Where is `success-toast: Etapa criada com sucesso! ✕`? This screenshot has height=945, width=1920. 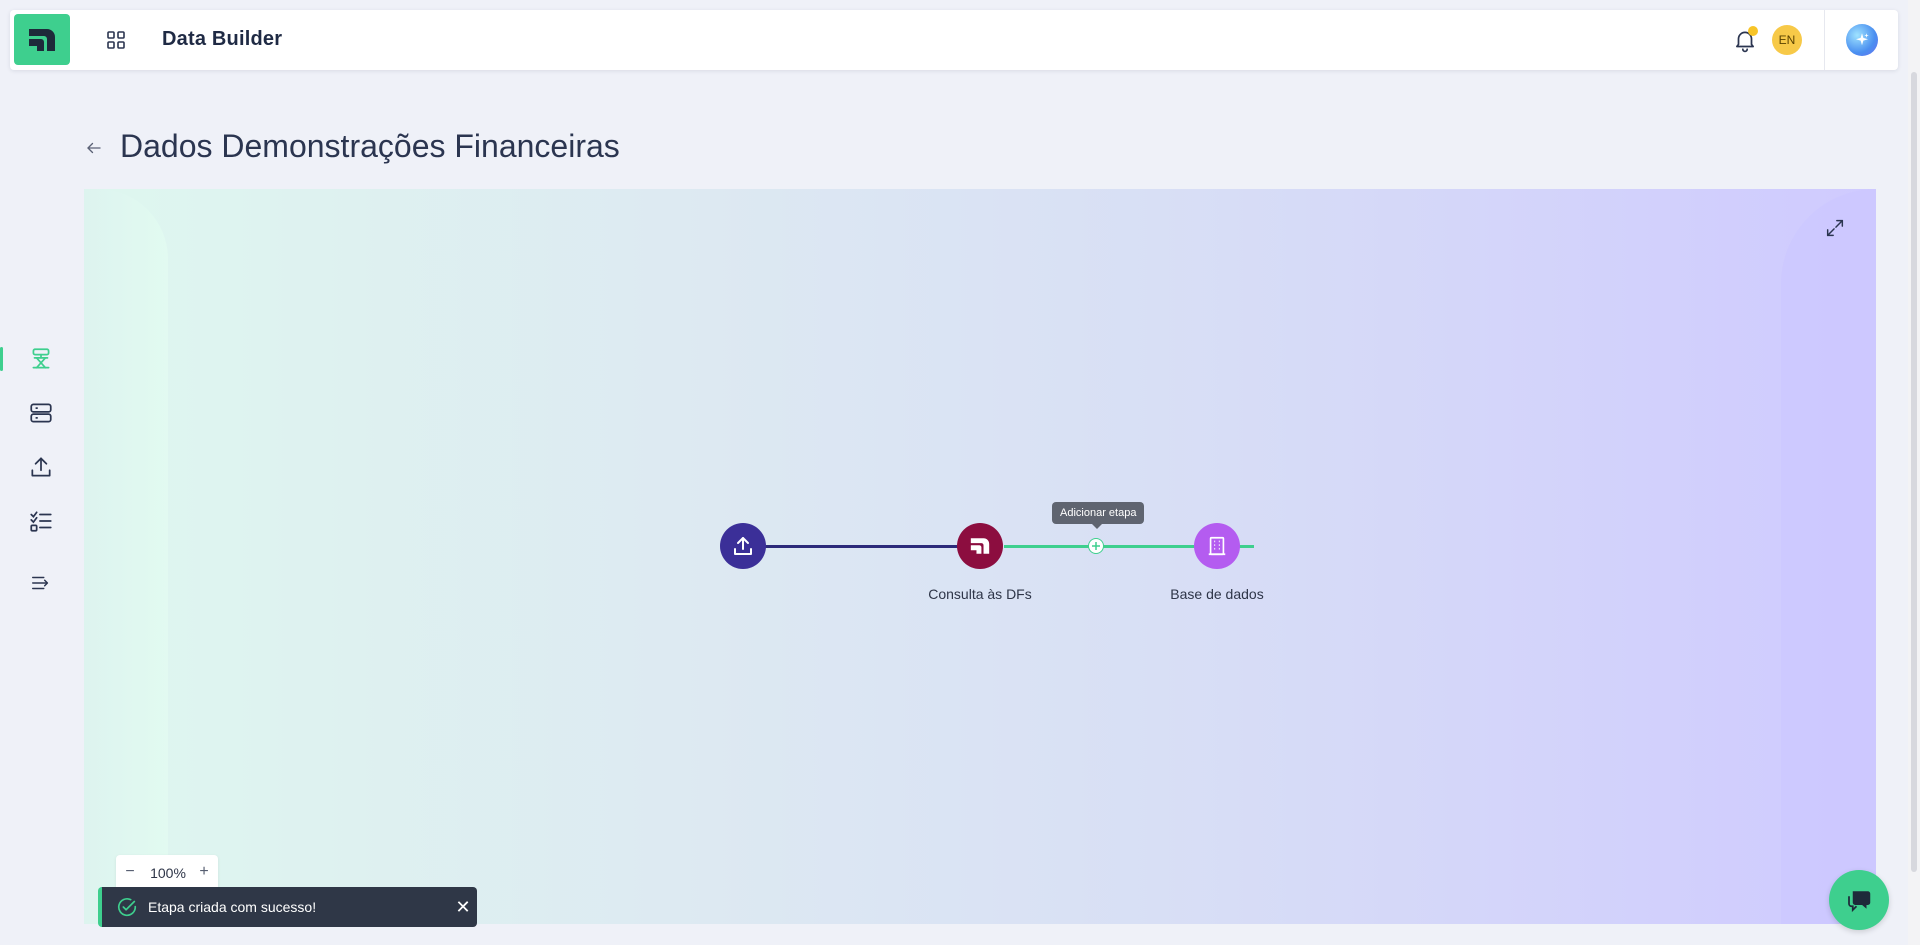
success-toast: Etapa criada com sucesso! ✕ is located at coordinates (287, 907).